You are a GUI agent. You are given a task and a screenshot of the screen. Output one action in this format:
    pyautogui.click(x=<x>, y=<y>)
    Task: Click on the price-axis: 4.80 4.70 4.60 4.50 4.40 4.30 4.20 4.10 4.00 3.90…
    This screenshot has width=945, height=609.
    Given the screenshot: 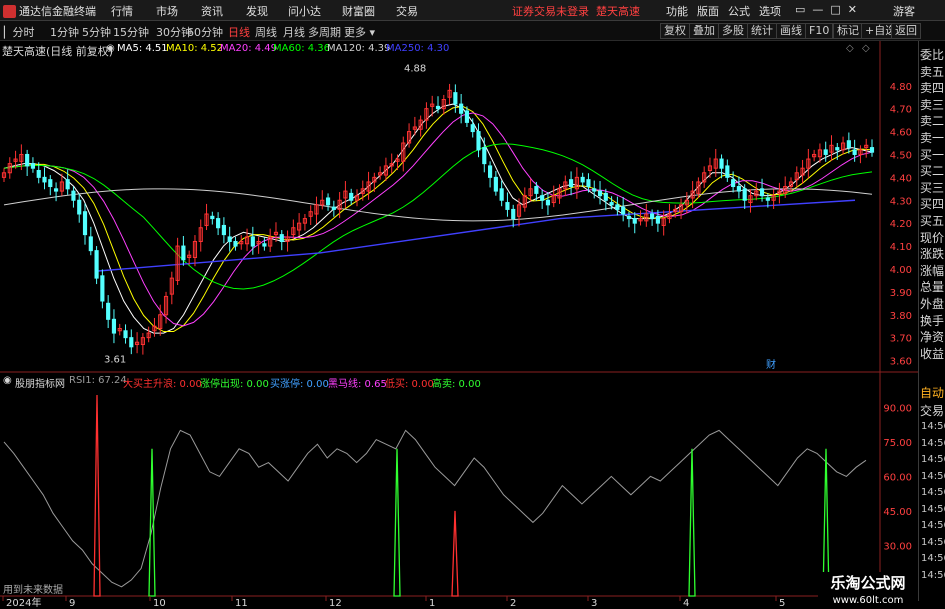 What is the action you would take?
    pyautogui.click(x=901, y=225)
    